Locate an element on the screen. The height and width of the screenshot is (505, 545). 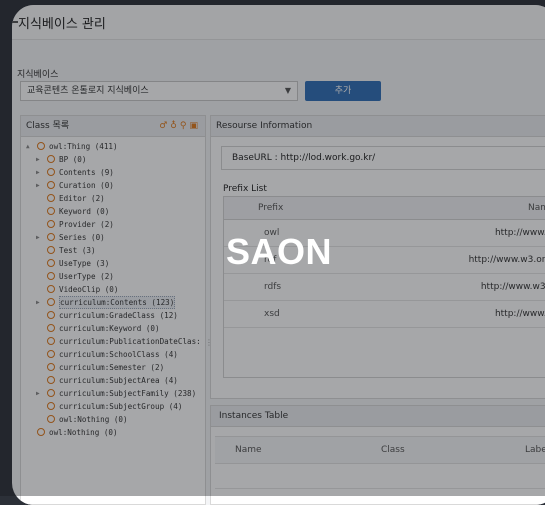
instances-panel: Instances Table Name Class Labe is located at coordinates (377, 455).